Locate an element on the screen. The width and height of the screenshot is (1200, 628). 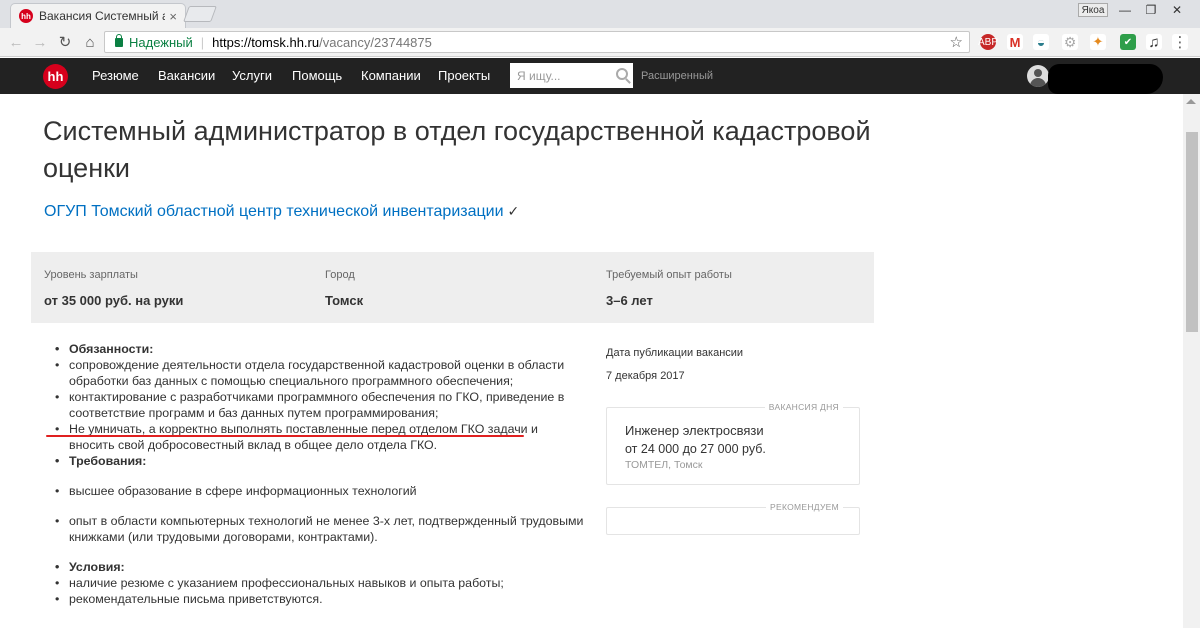
scrollbar-thumb is located at coordinates (1192, 232).